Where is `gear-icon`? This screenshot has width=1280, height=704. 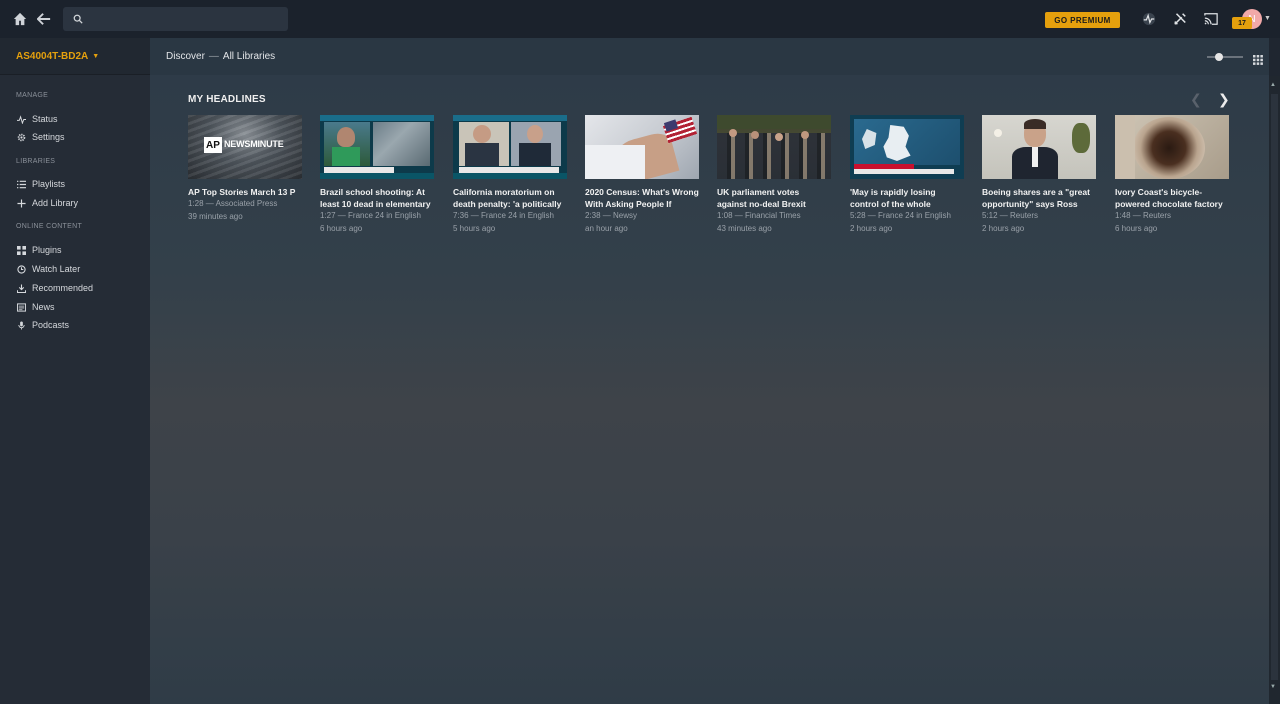 gear-icon is located at coordinates (21, 137).